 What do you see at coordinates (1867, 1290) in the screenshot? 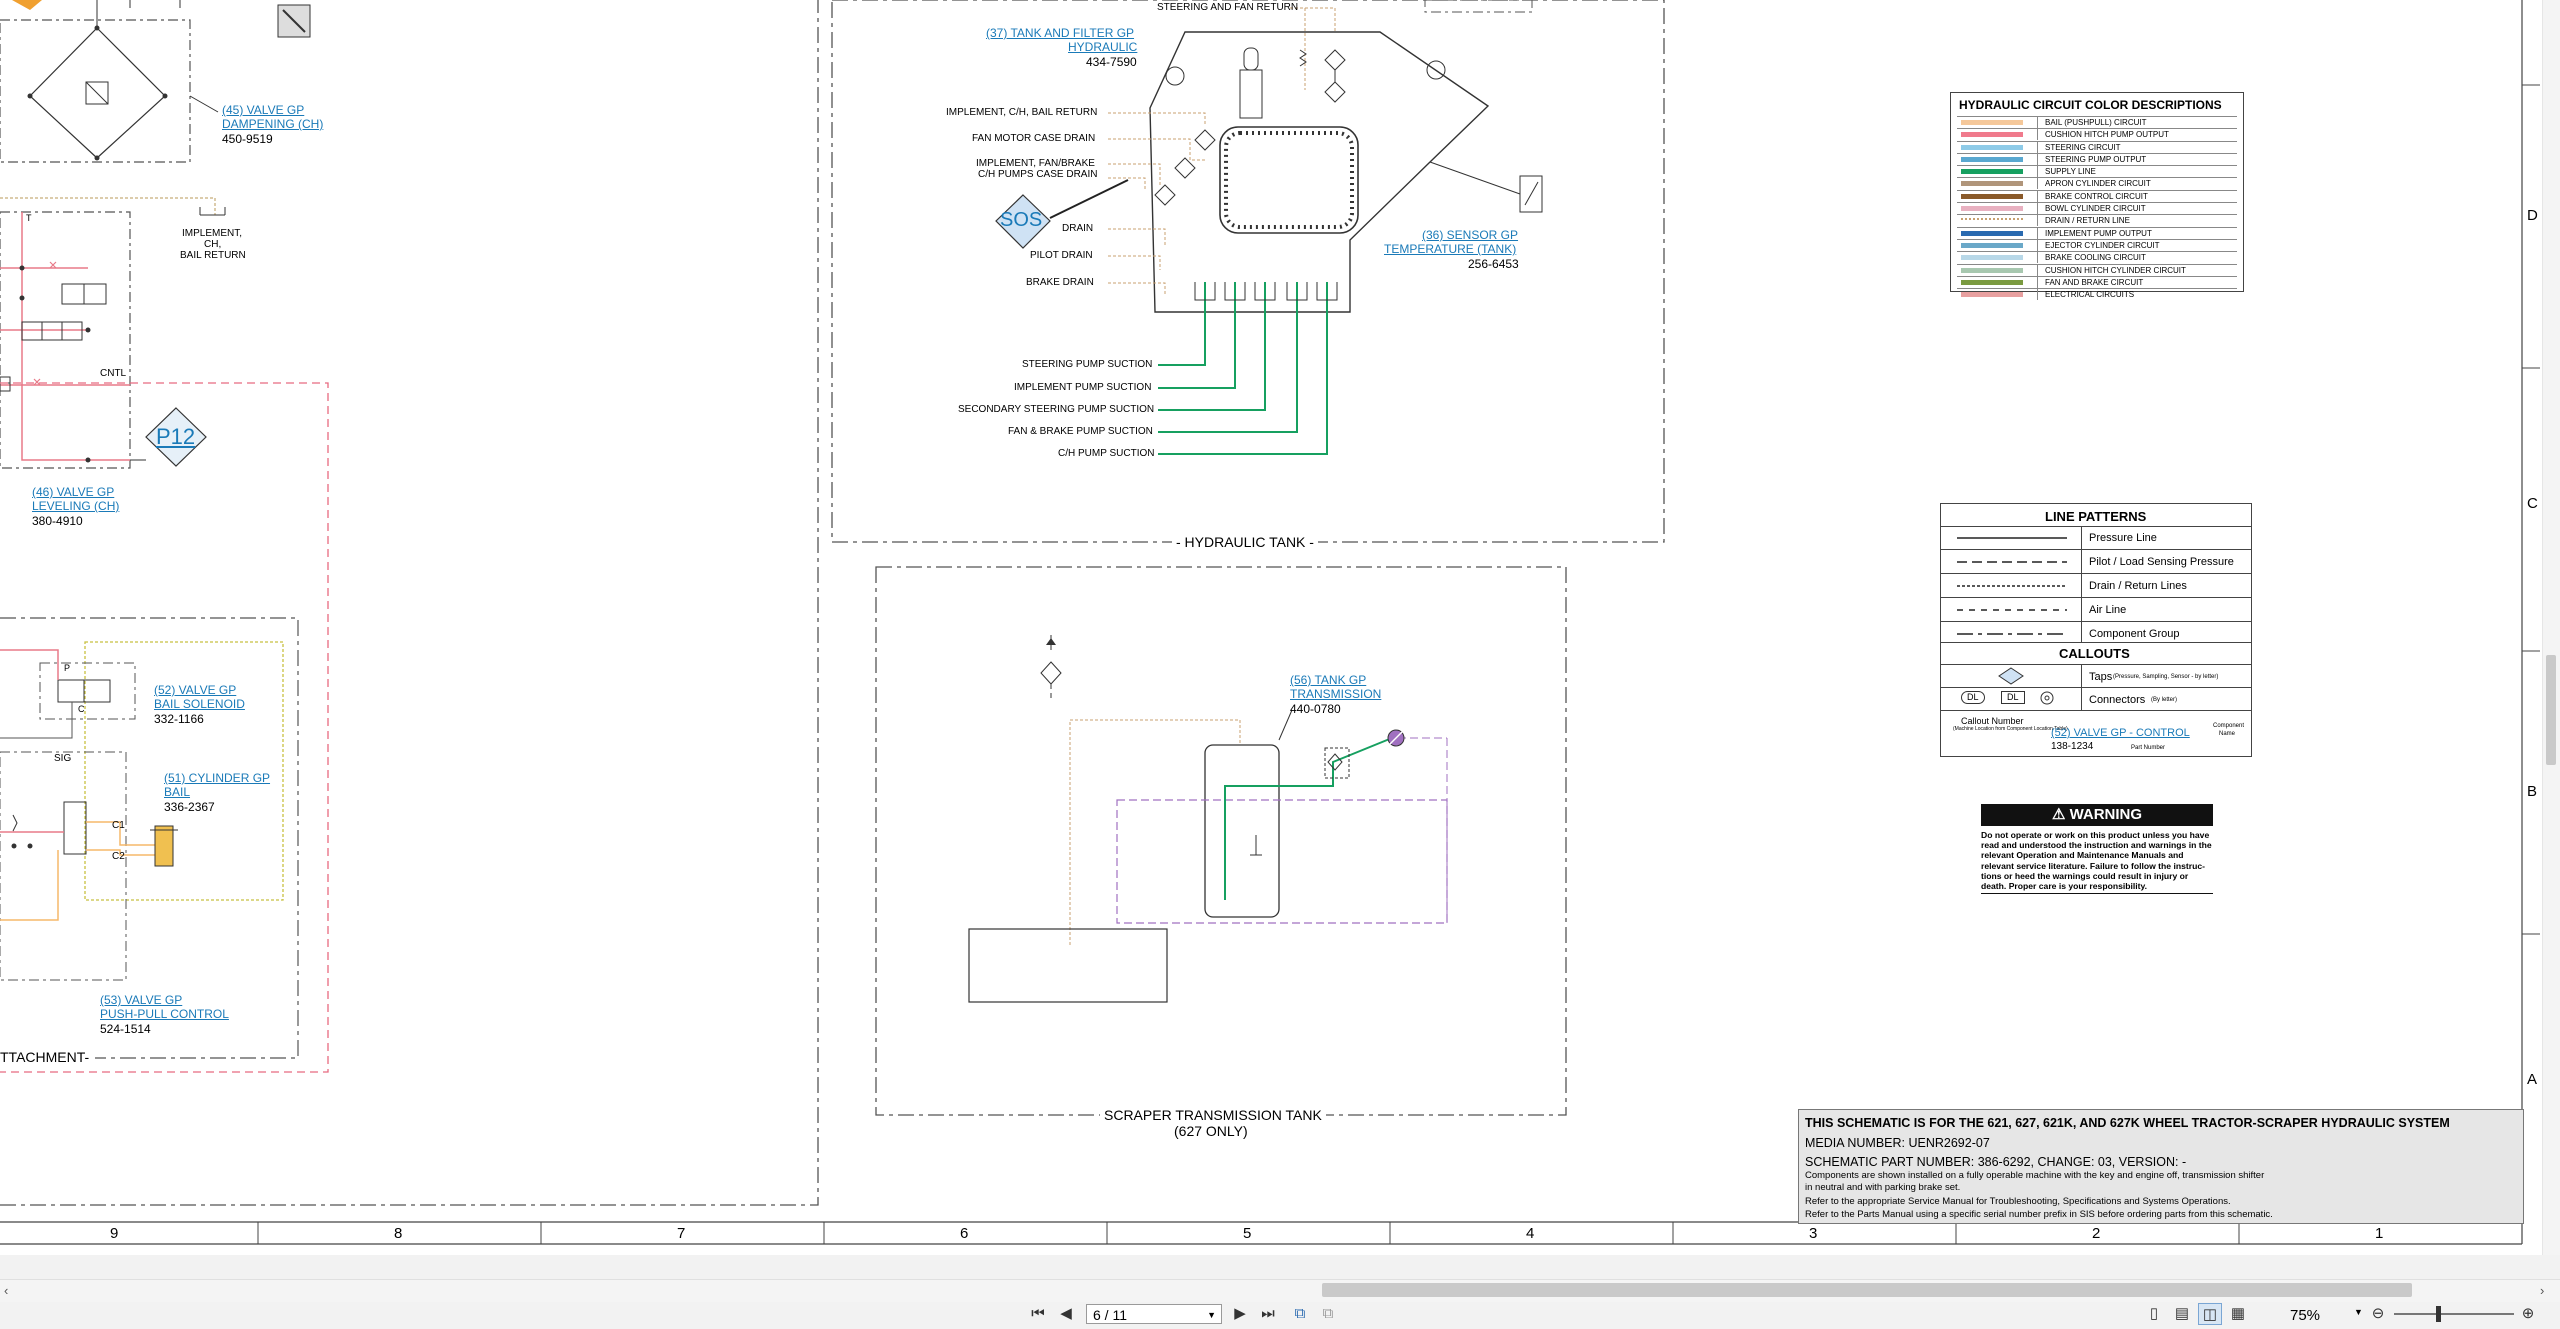
I see `horizontal-scroll-thumb` at bounding box center [1867, 1290].